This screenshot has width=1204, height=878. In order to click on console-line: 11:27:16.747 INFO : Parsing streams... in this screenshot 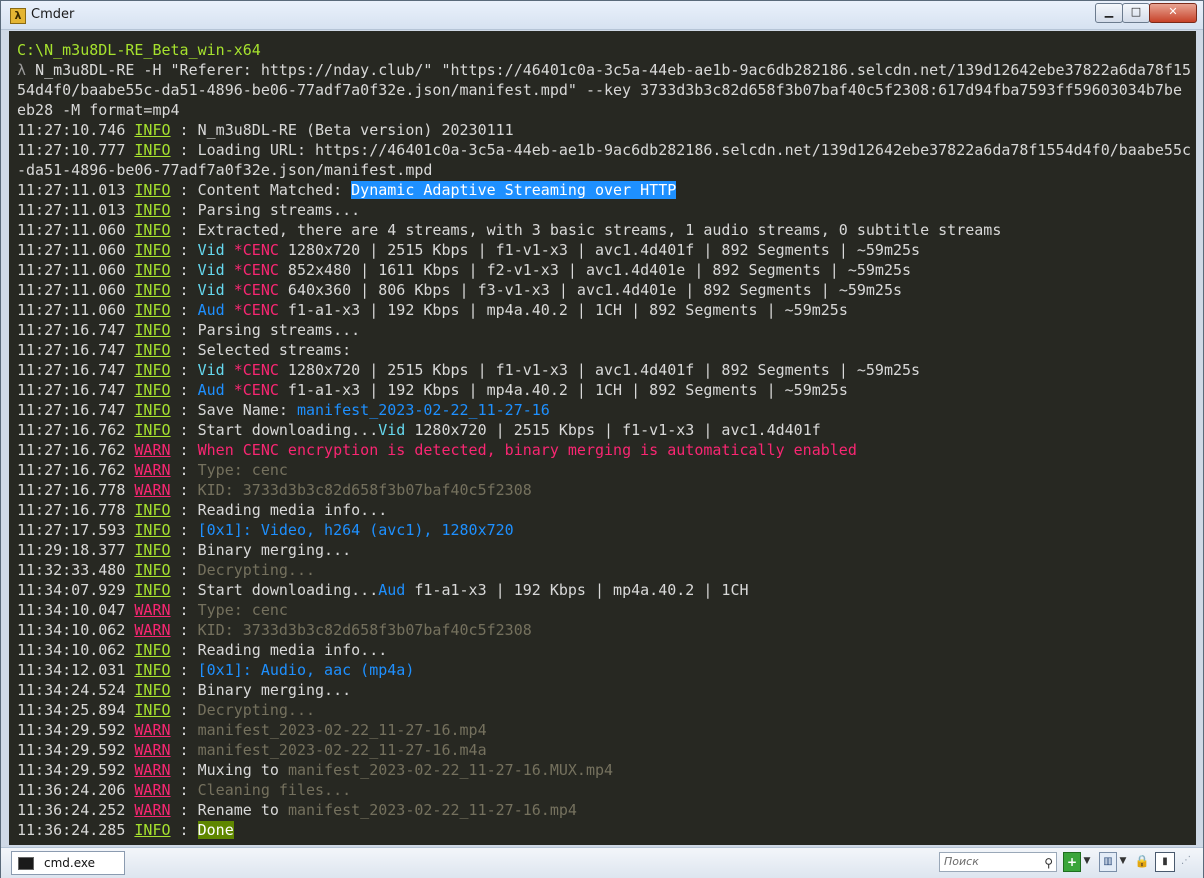, I will do `click(606, 330)`.